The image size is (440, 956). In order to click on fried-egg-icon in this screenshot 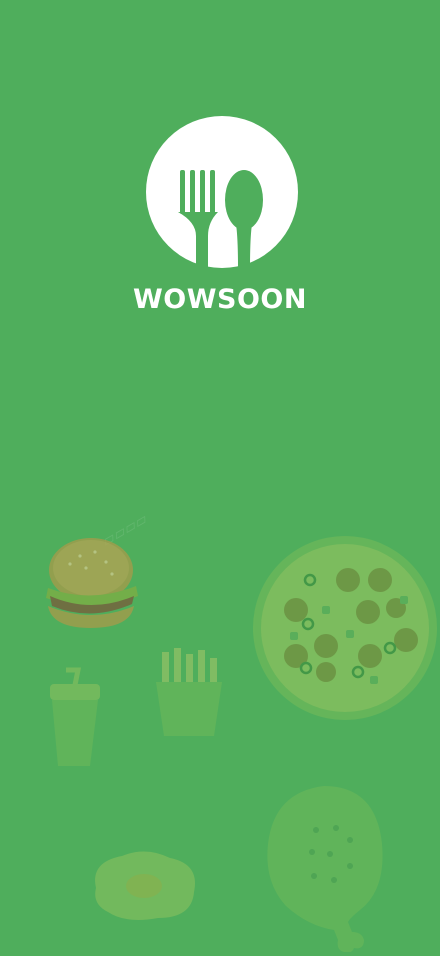, I will do `click(145, 885)`.